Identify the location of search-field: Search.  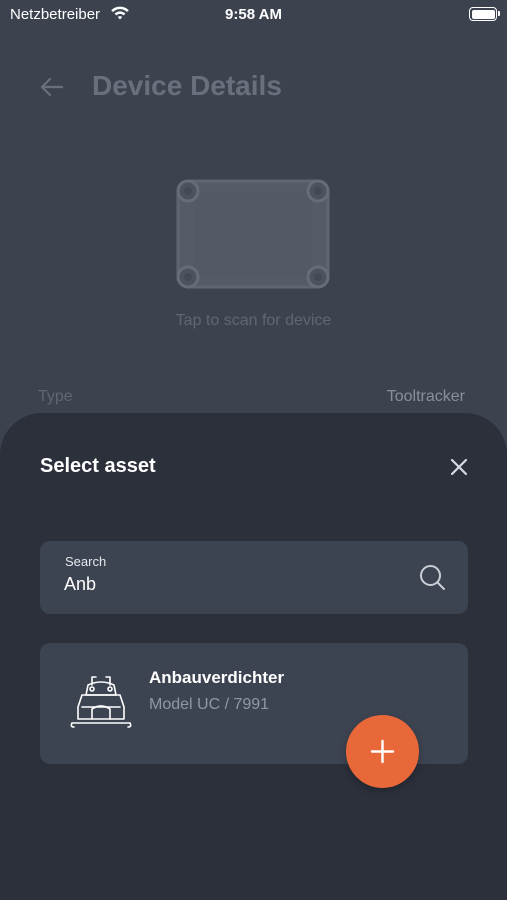
(254, 577).